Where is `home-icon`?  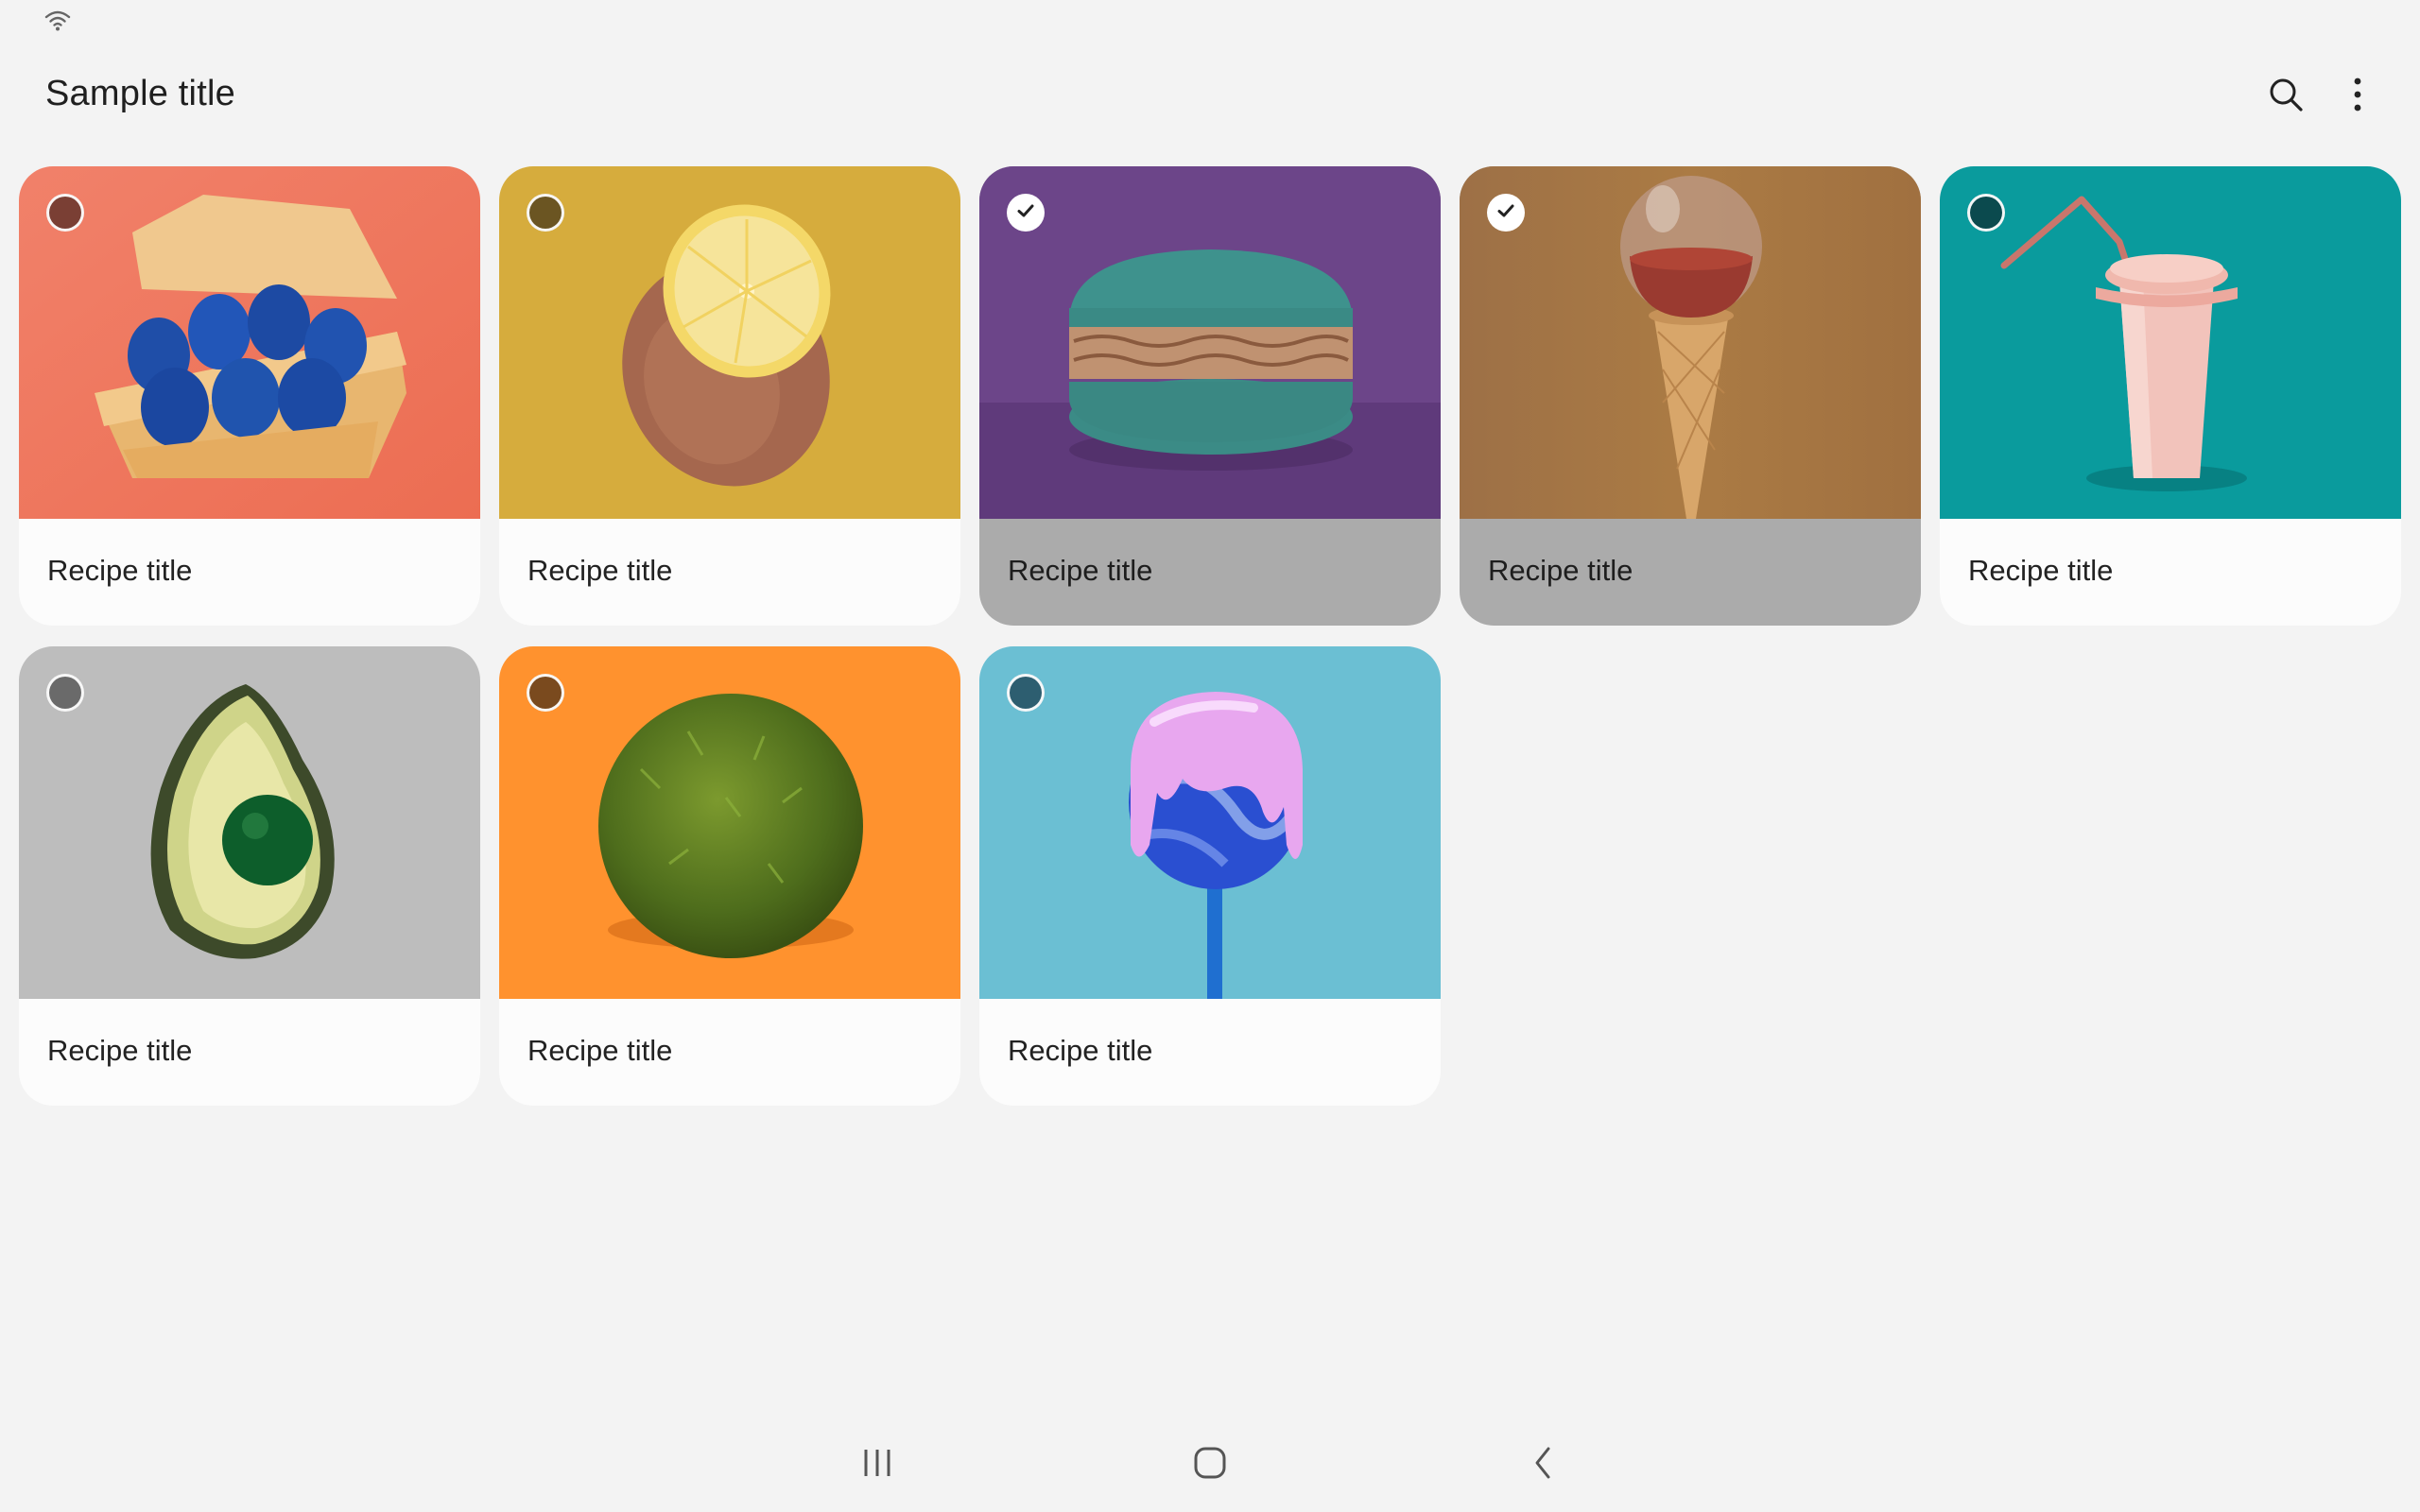
home-icon is located at coordinates (1210, 1465).